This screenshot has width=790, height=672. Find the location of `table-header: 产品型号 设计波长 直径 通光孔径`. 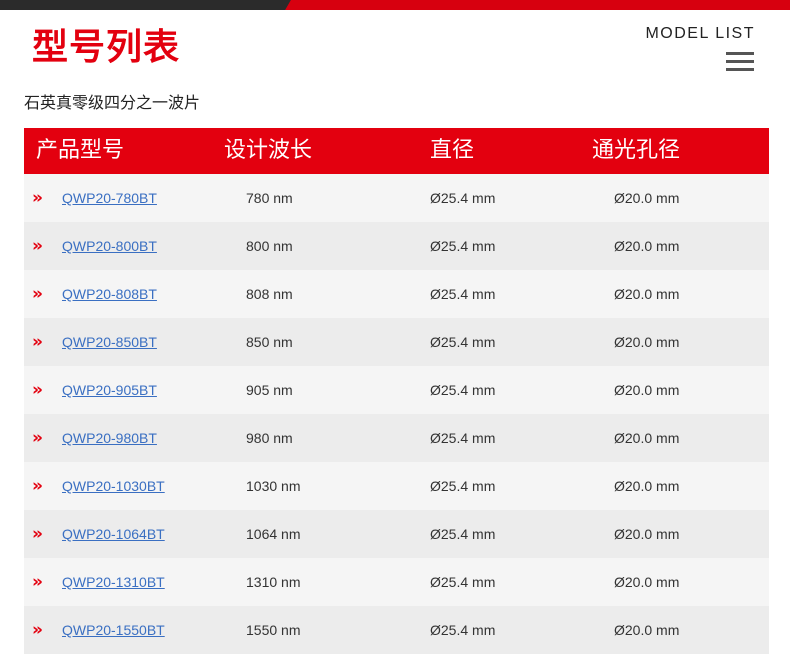

table-header: 产品型号 设计波长 直径 通光孔径 is located at coordinates (396, 151).